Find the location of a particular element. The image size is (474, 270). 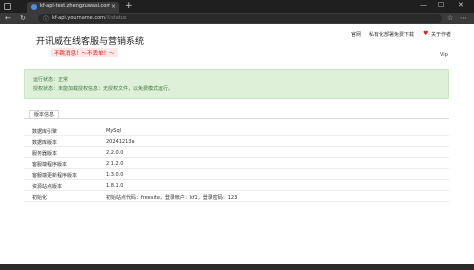

window-menu-icon is located at coordinates (7, 6).